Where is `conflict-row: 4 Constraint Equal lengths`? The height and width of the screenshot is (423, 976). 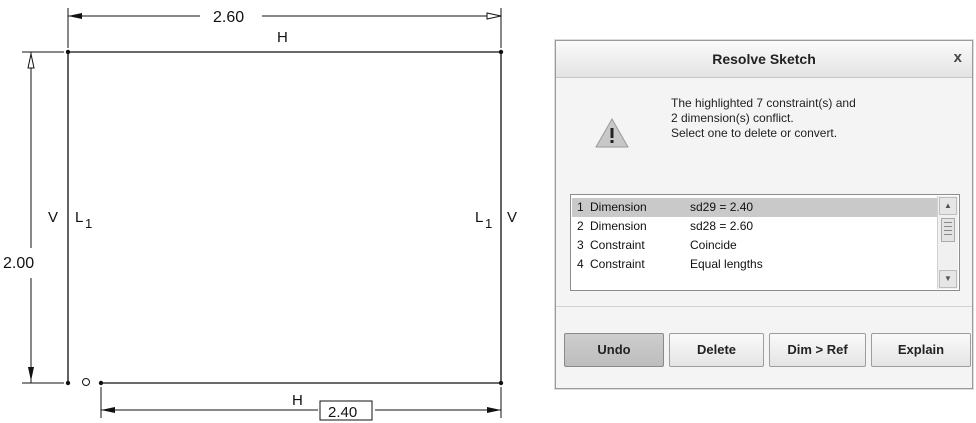
conflict-row: 4 Constraint Equal lengths is located at coordinates (755, 264).